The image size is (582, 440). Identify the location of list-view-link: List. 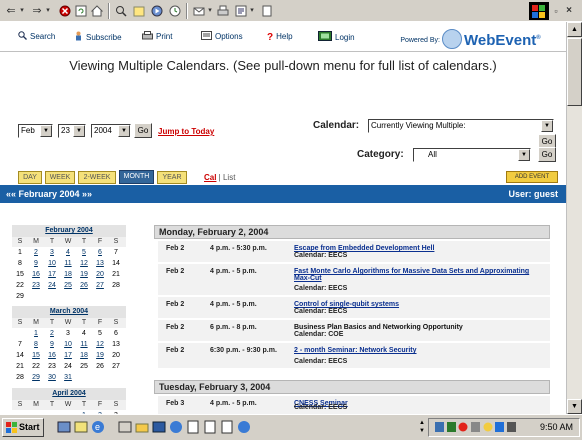
(229, 177).